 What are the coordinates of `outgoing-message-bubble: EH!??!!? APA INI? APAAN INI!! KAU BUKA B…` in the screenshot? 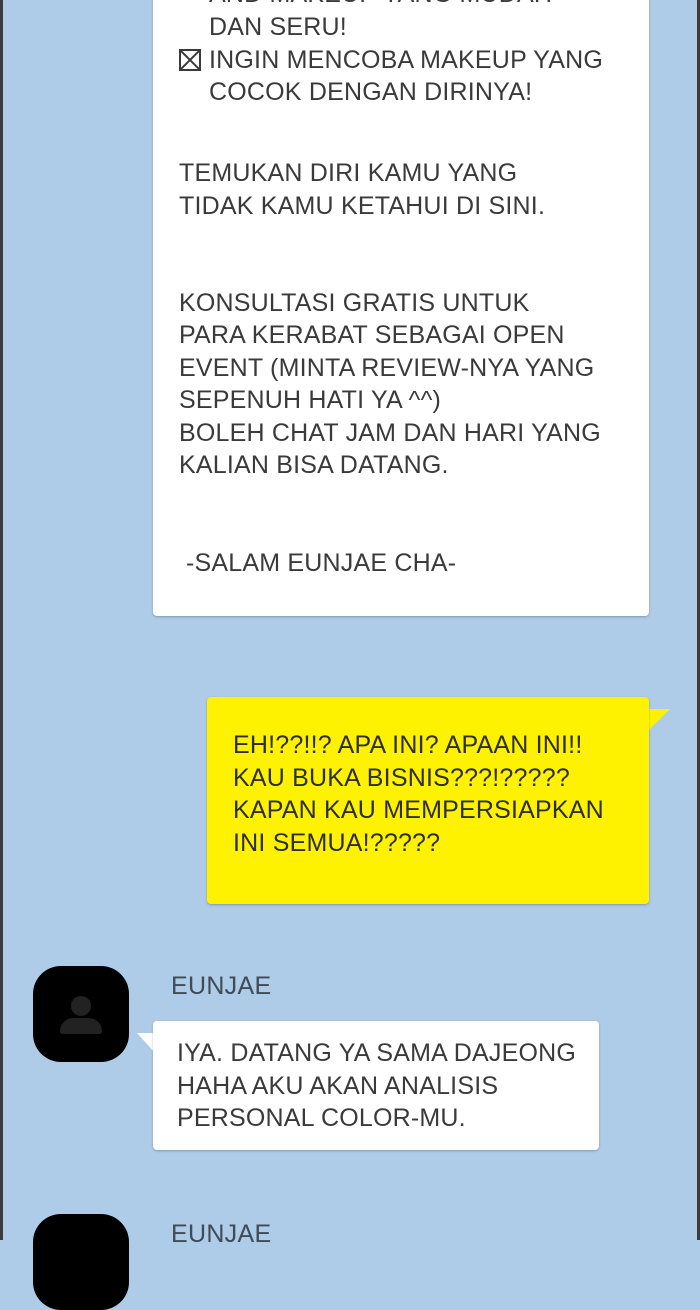 It's located at (428, 800).